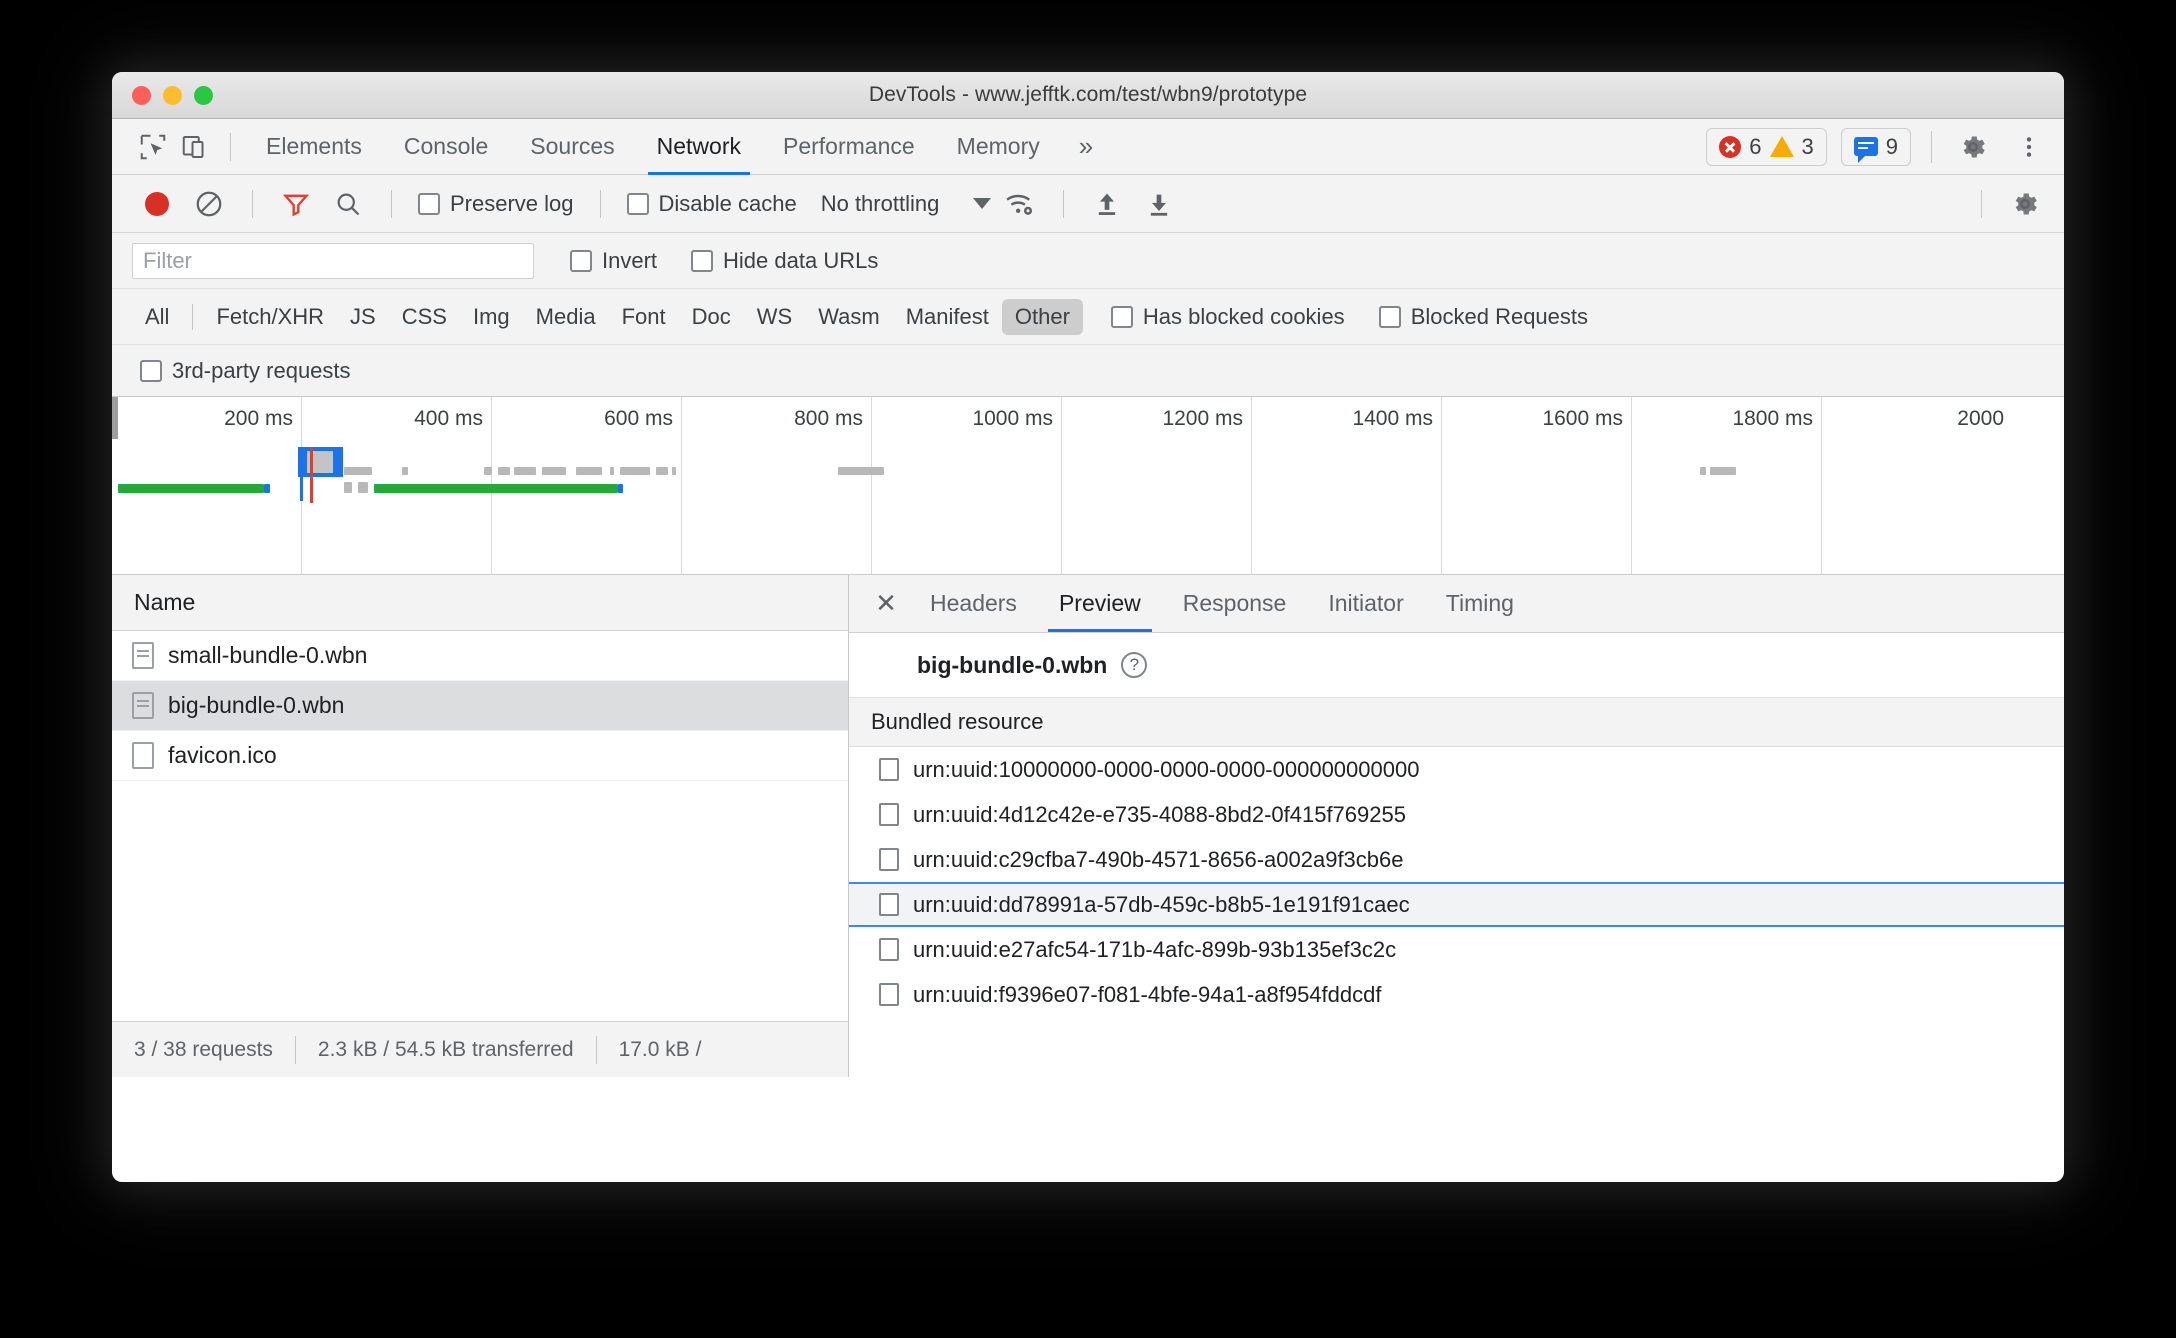 The image size is (2176, 1338). What do you see at coordinates (1456, 665) in the screenshot?
I see `preview-header: big-bundle-0.wbn ?` at bounding box center [1456, 665].